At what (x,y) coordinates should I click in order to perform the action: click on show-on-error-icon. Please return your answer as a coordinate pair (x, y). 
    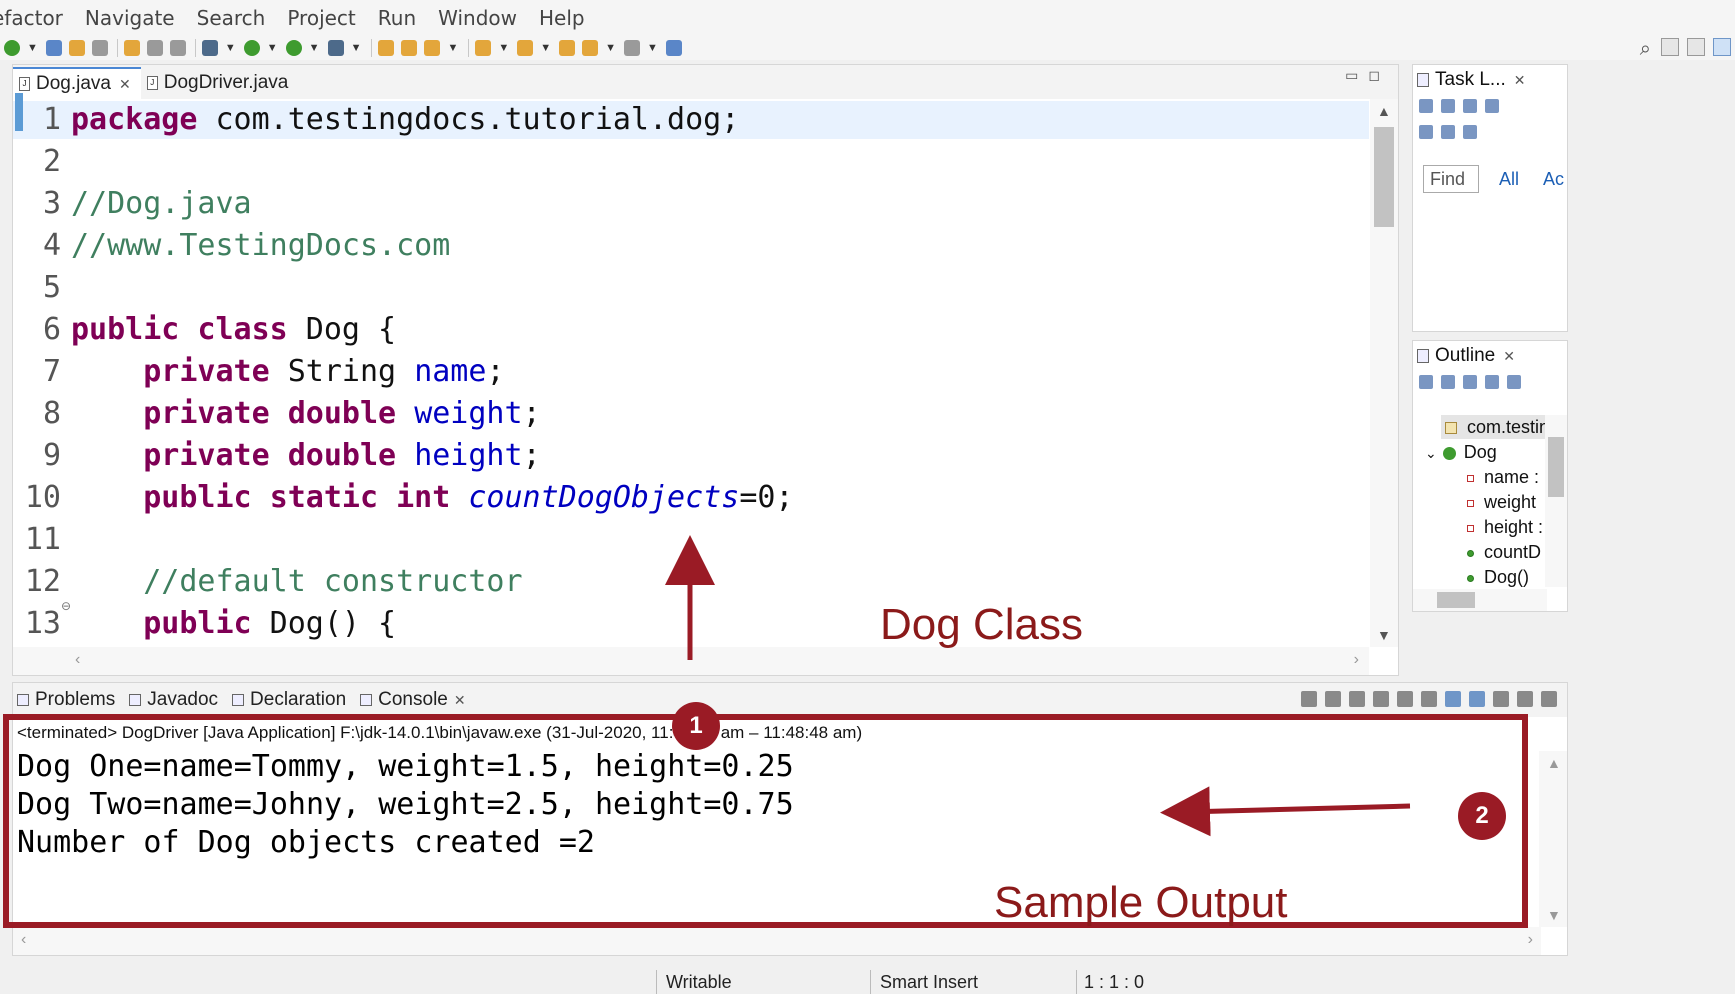
    Looking at the image, I should click on (1477, 699).